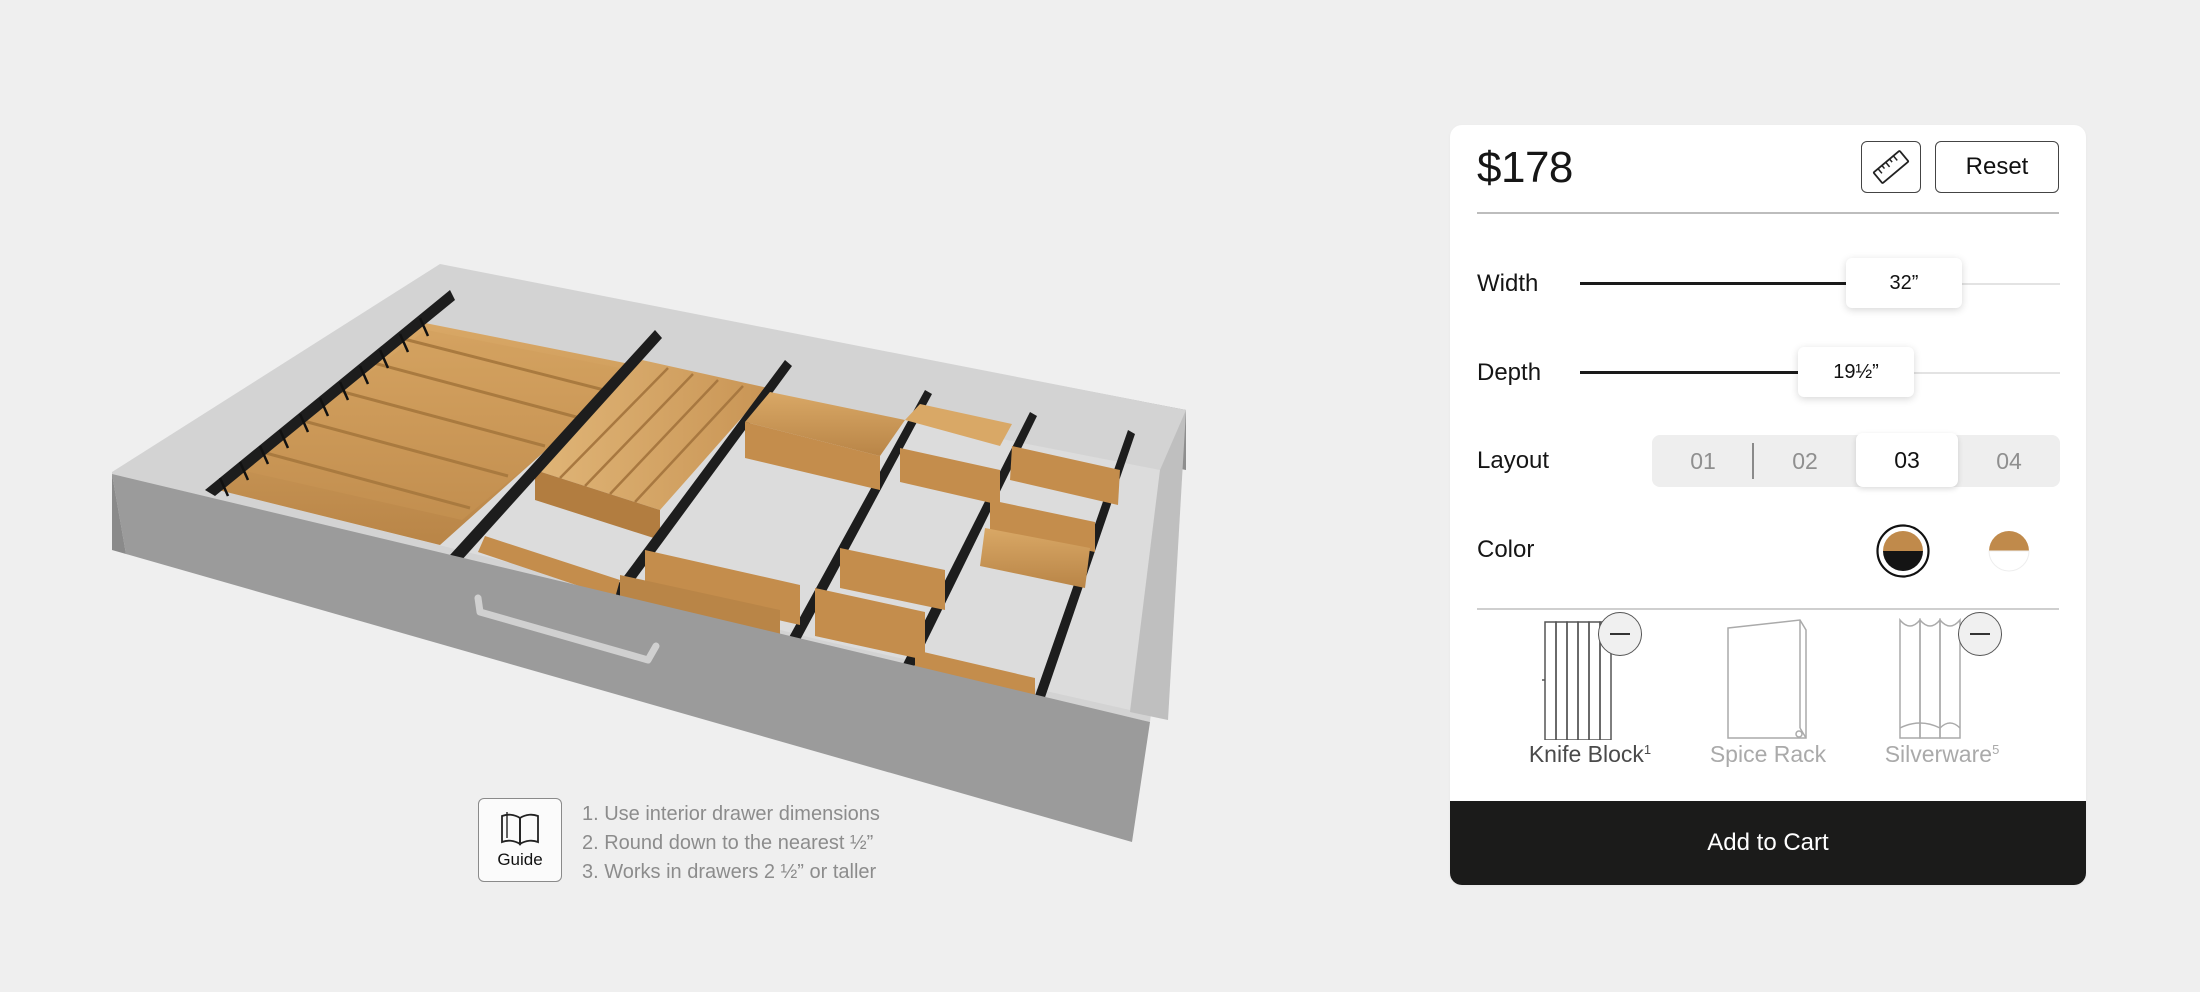 This screenshot has width=2200, height=992. Describe the element at coordinates (729, 872) in the screenshot. I see `guide-step: 3. Works in drawers 2 ½” or taller` at that location.